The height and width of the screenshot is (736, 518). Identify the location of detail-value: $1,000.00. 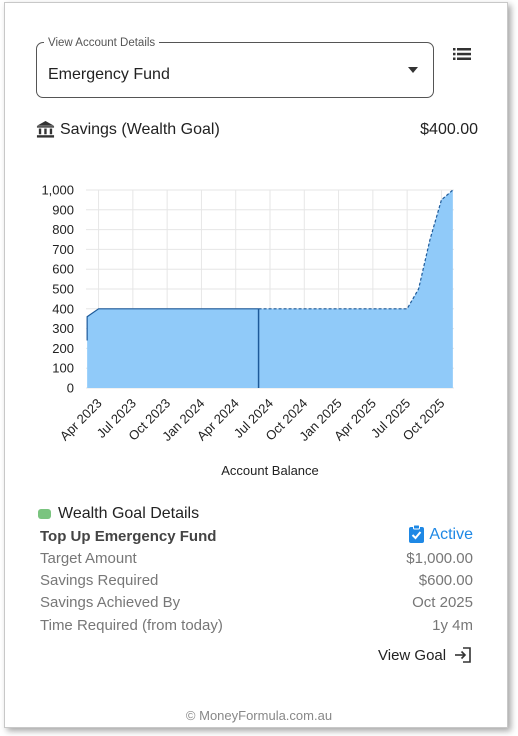
(439, 558).